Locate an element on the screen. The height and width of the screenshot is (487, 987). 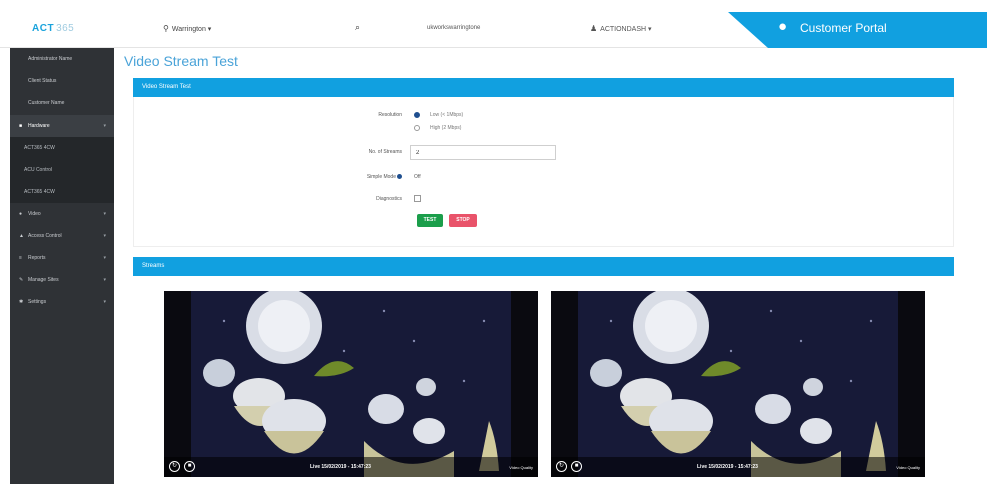
sidebar-item-hardware: ■ Hardware ▾ is located at coordinates (62, 126).